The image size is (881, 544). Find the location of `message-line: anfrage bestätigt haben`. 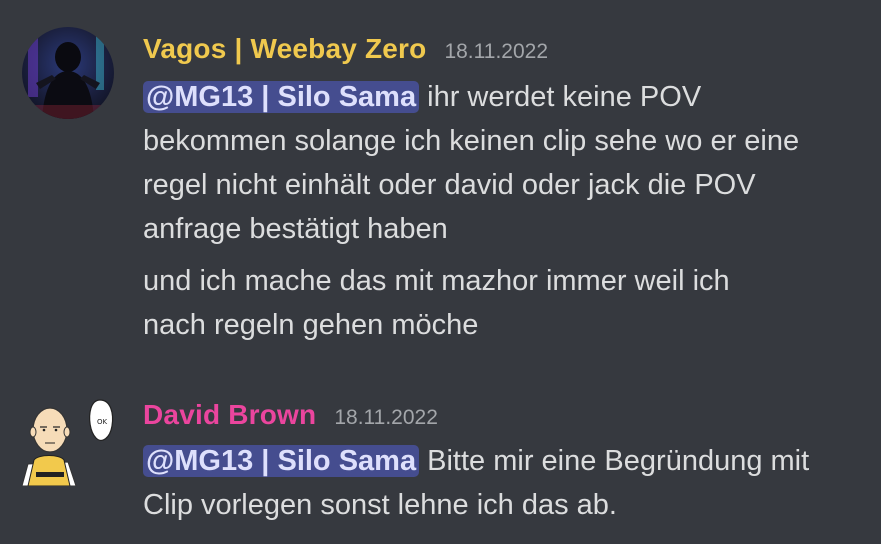

message-line: anfrage bestätigt haben is located at coordinates (295, 229).